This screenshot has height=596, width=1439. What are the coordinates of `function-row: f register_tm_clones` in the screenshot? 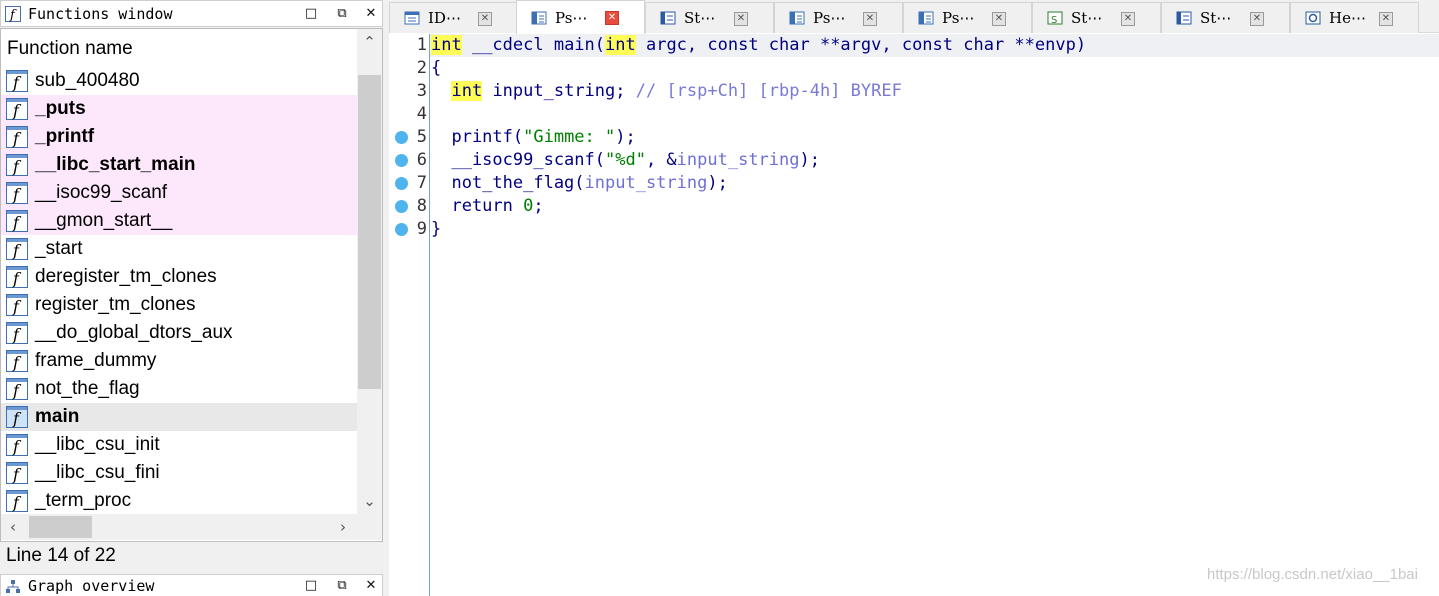 It's located at (179, 305).